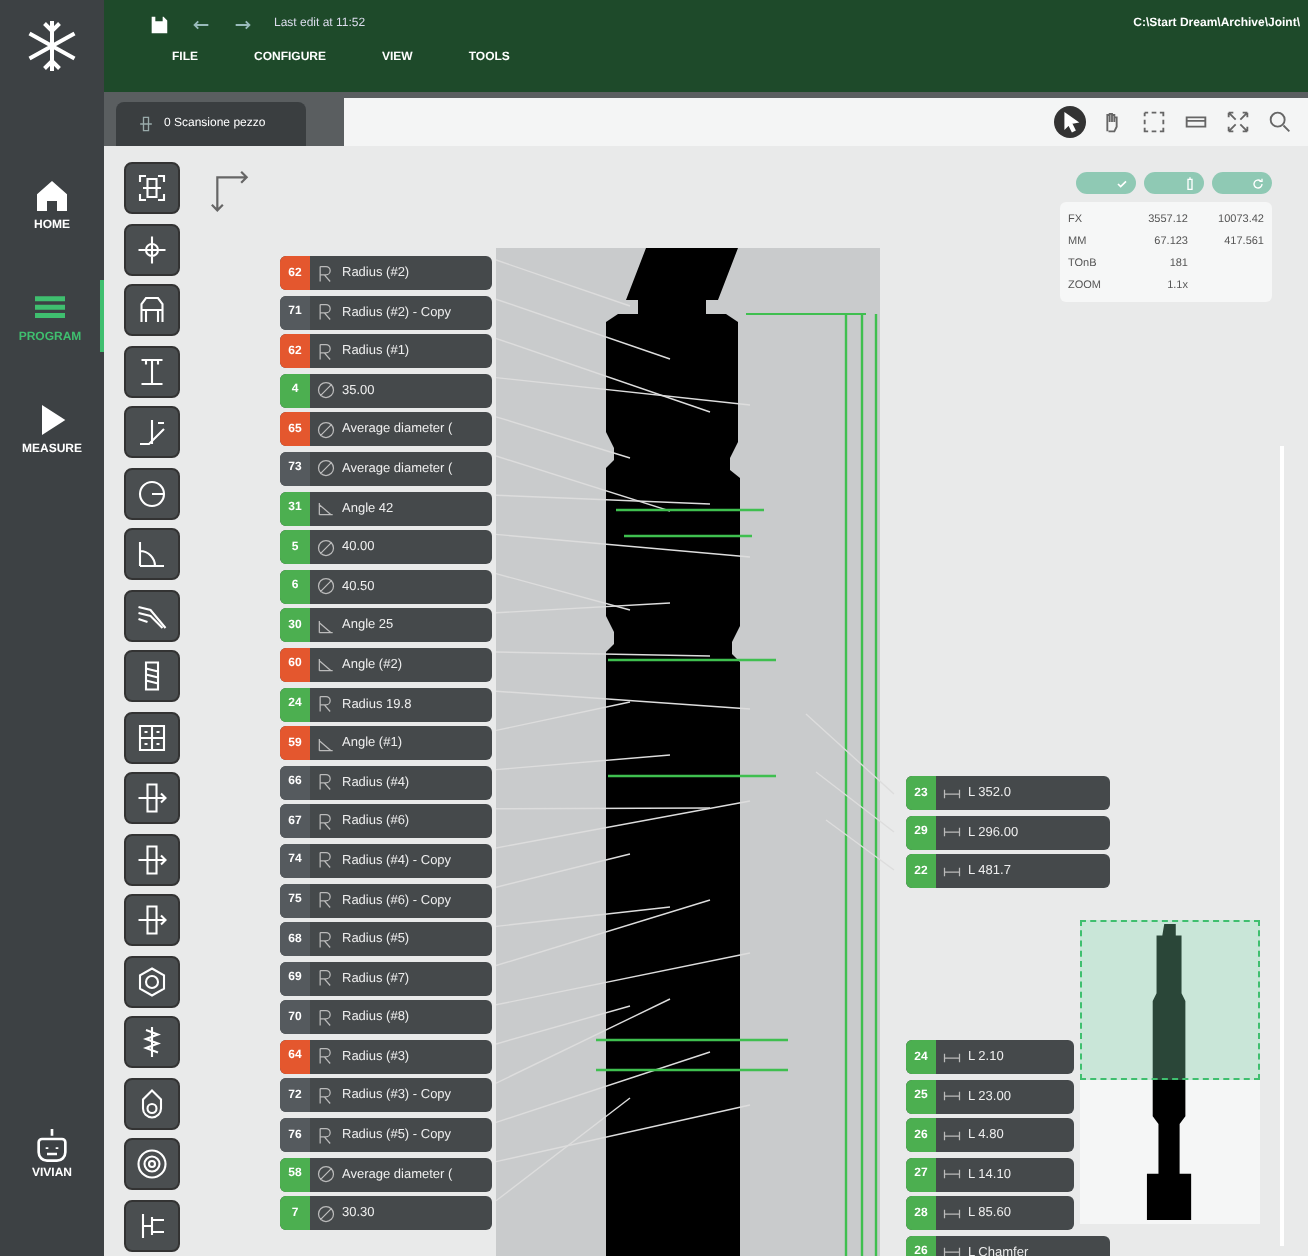  I want to click on target-tool-button, so click(152, 249).